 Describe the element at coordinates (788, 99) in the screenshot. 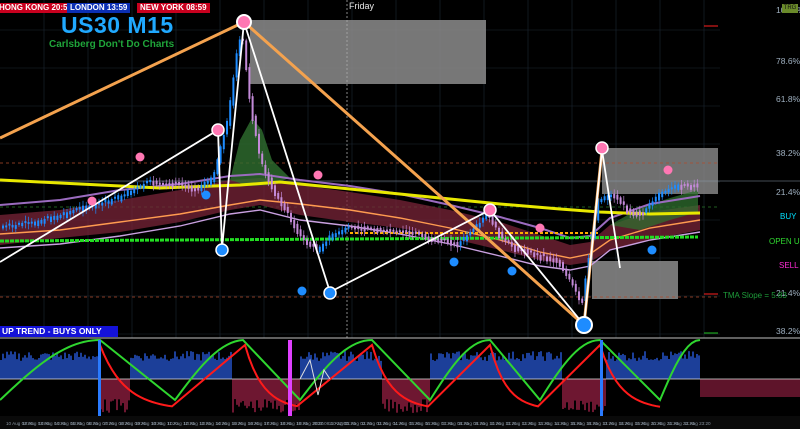

I see `fib-level-label: 61.8%` at that location.